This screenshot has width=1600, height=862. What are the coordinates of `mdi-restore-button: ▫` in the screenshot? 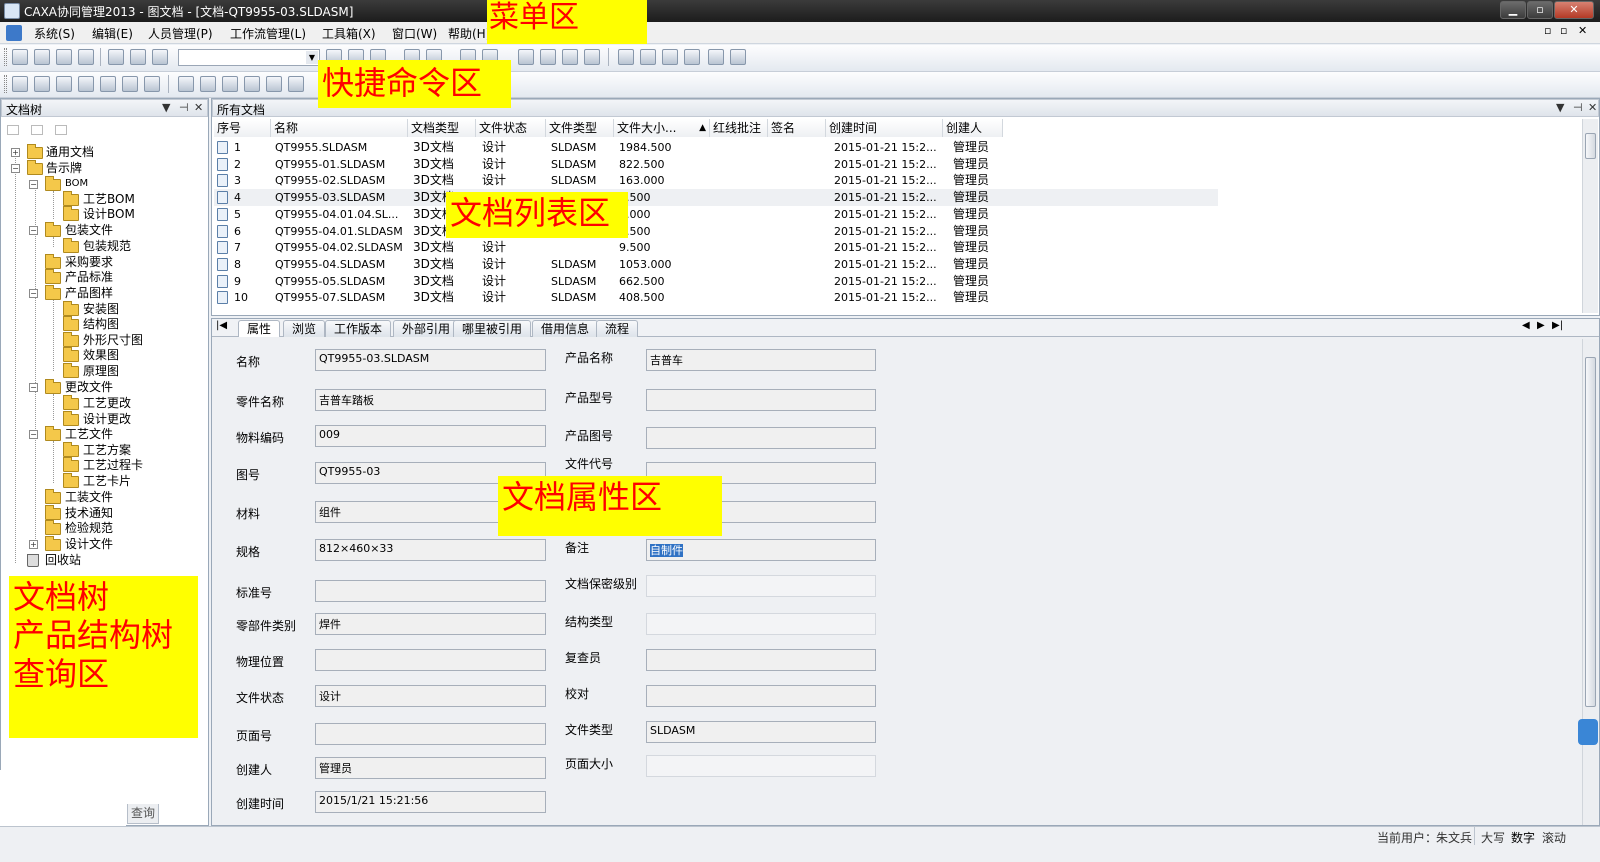 It's located at (1547, 30).